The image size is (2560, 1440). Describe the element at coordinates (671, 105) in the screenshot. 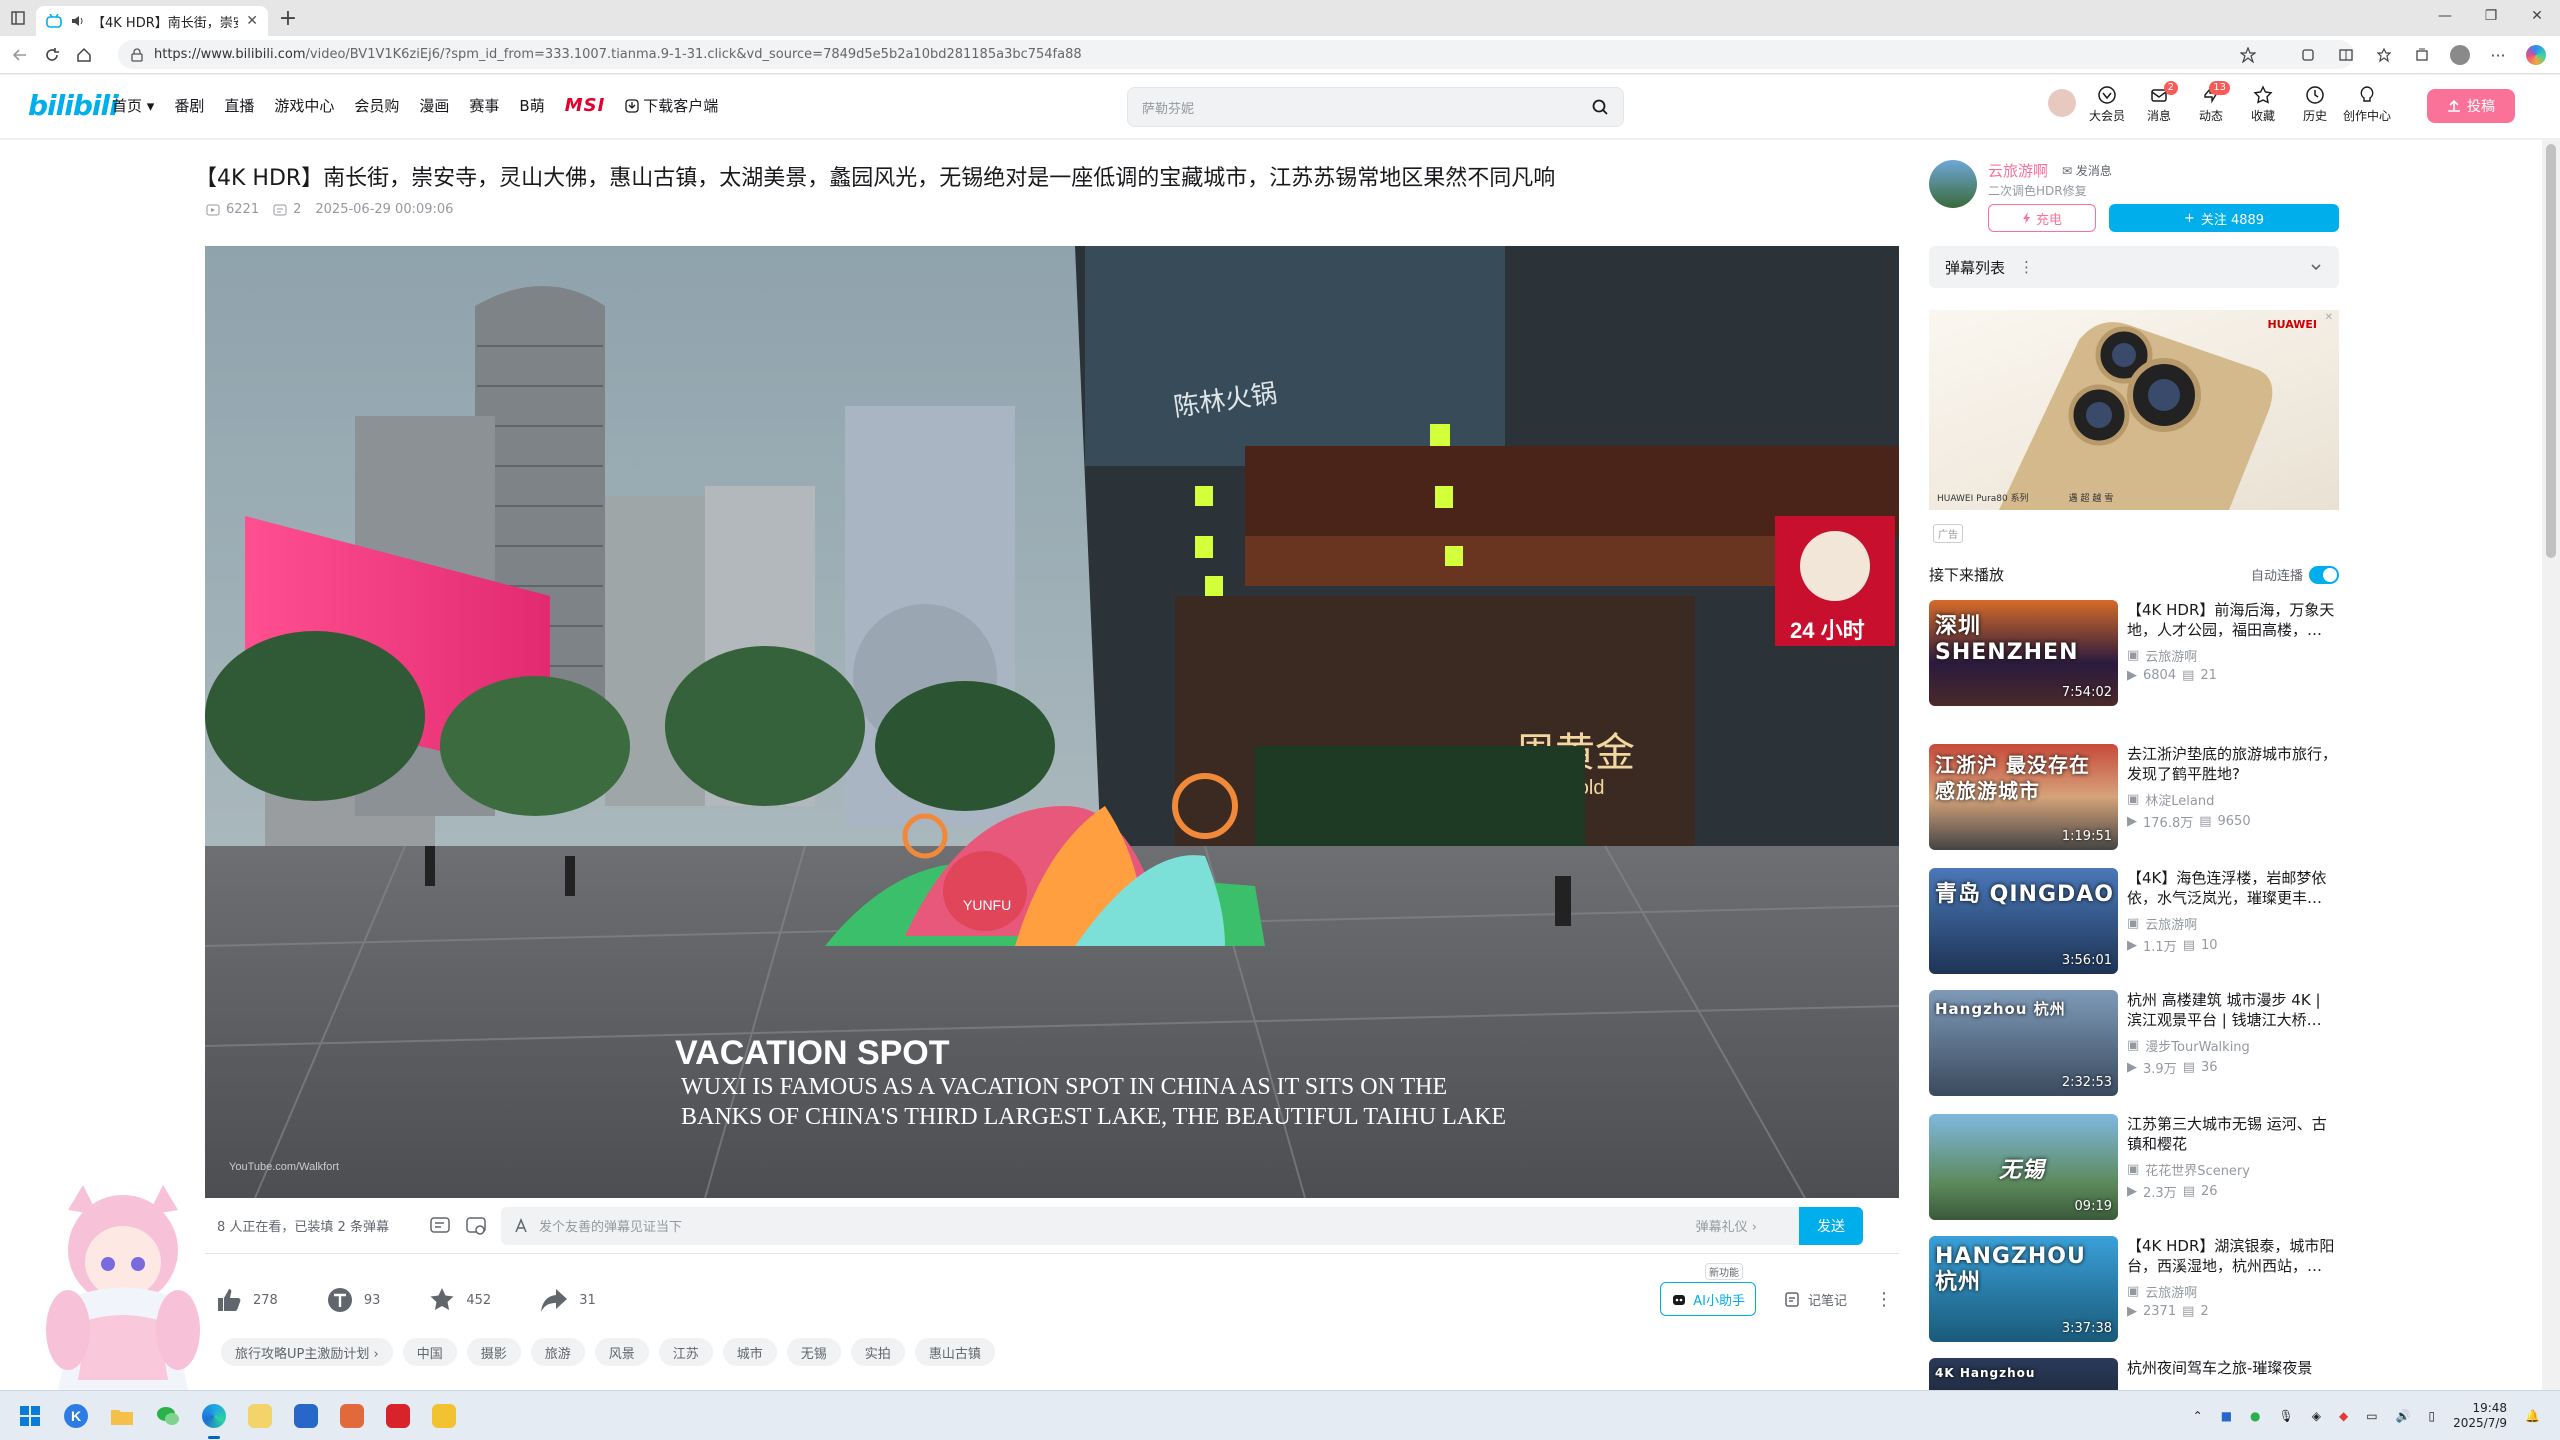

I see `nav-download-client: 下载客户端` at that location.